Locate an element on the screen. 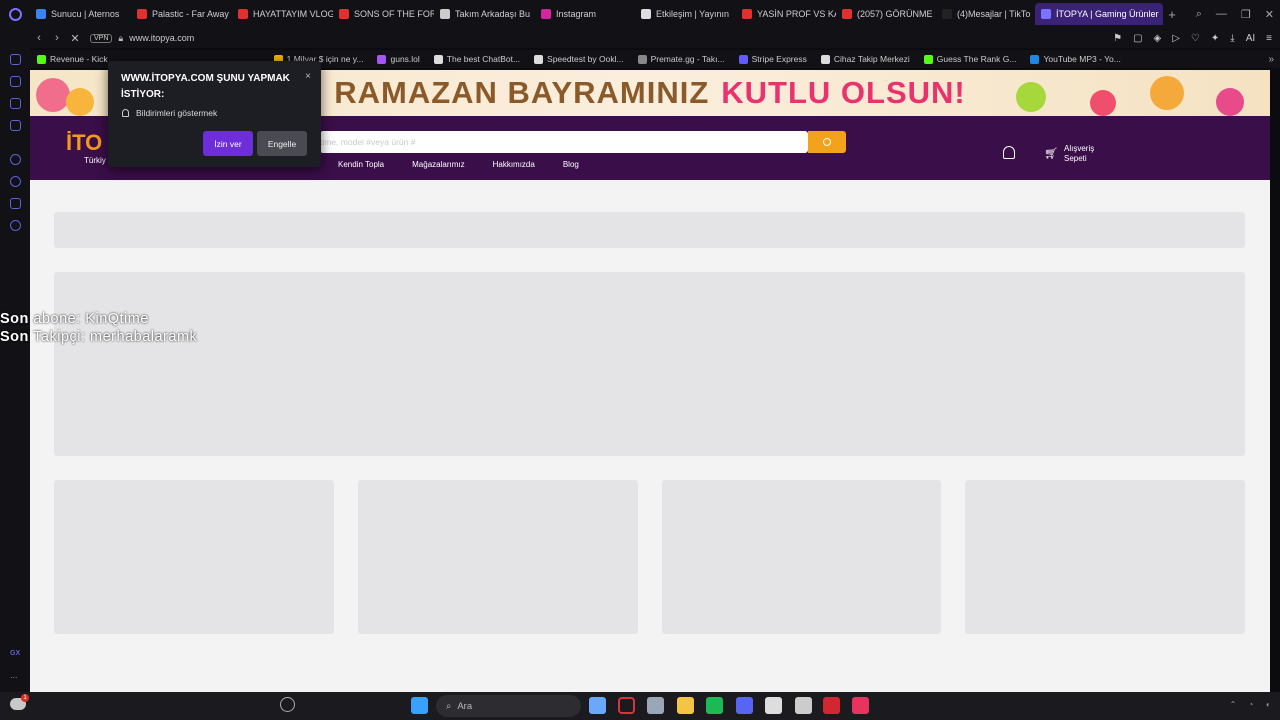  browser-tab: (2057) GÖRÜNME is located at coordinates (886, 14).